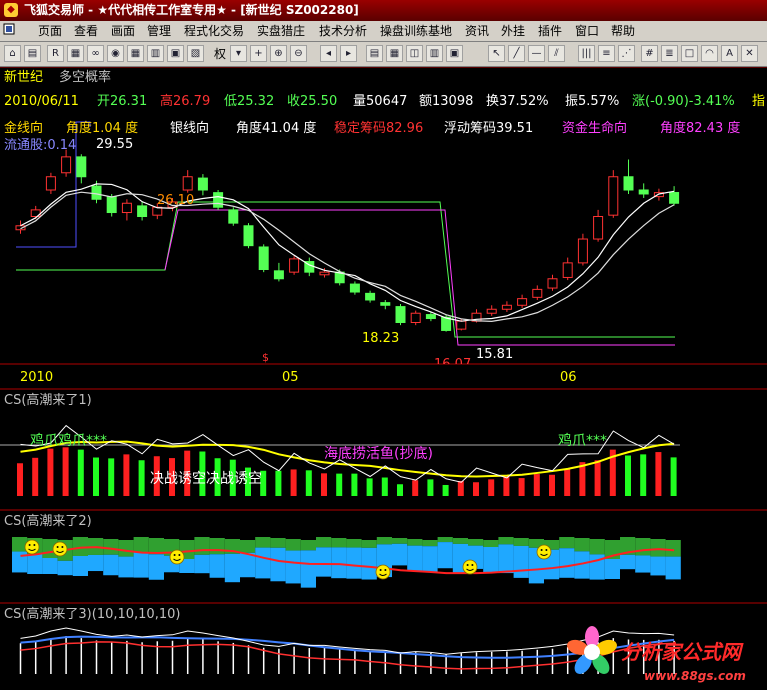 The image size is (767, 690). What do you see at coordinates (550, 31) in the screenshot?
I see `menu-item-addons: 插件` at bounding box center [550, 31].